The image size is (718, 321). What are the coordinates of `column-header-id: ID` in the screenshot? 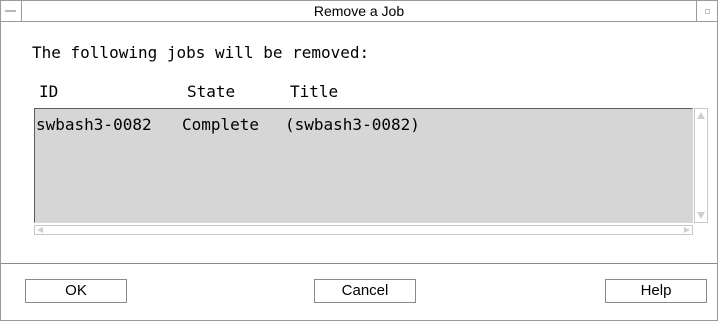 It's located at (49, 91).